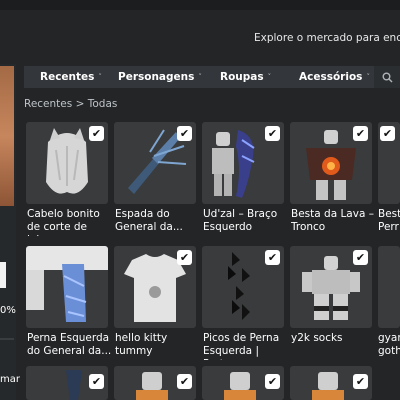  What do you see at coordinates (67, 77) in the screenshot?
I see `tab-label: Recentes` at bounding box center [67, 77].